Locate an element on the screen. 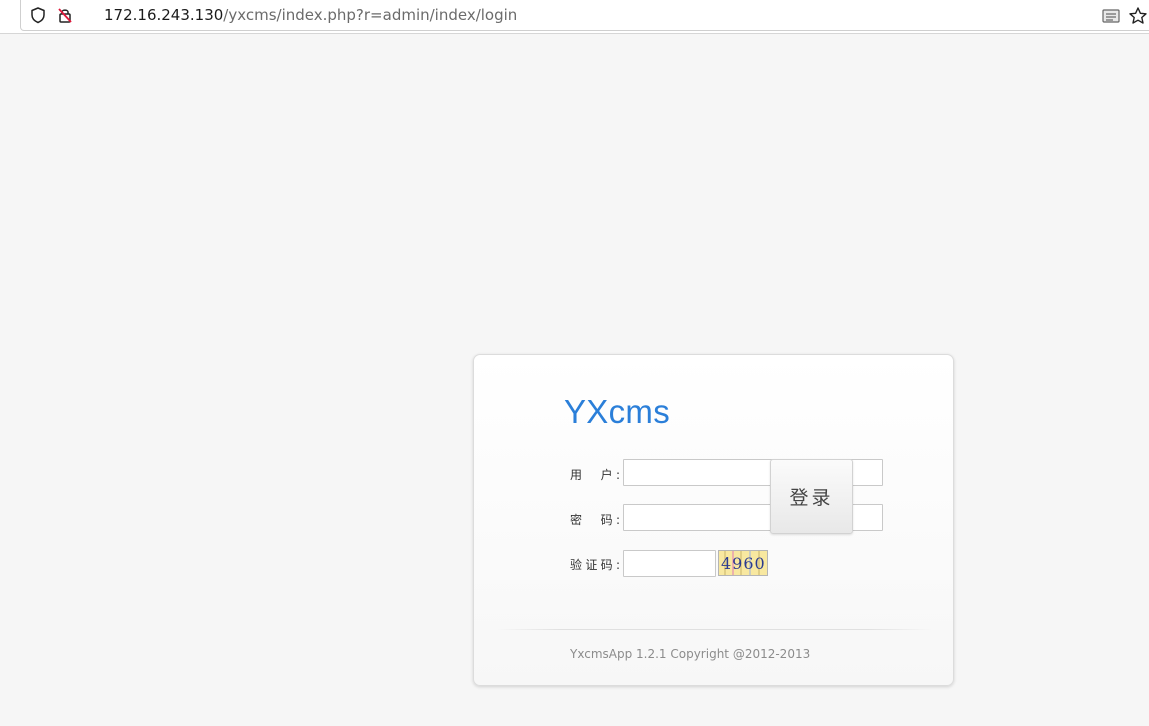 This screenshot has width=1149, height=726. shield-icon is located at coordinates (38, 15).